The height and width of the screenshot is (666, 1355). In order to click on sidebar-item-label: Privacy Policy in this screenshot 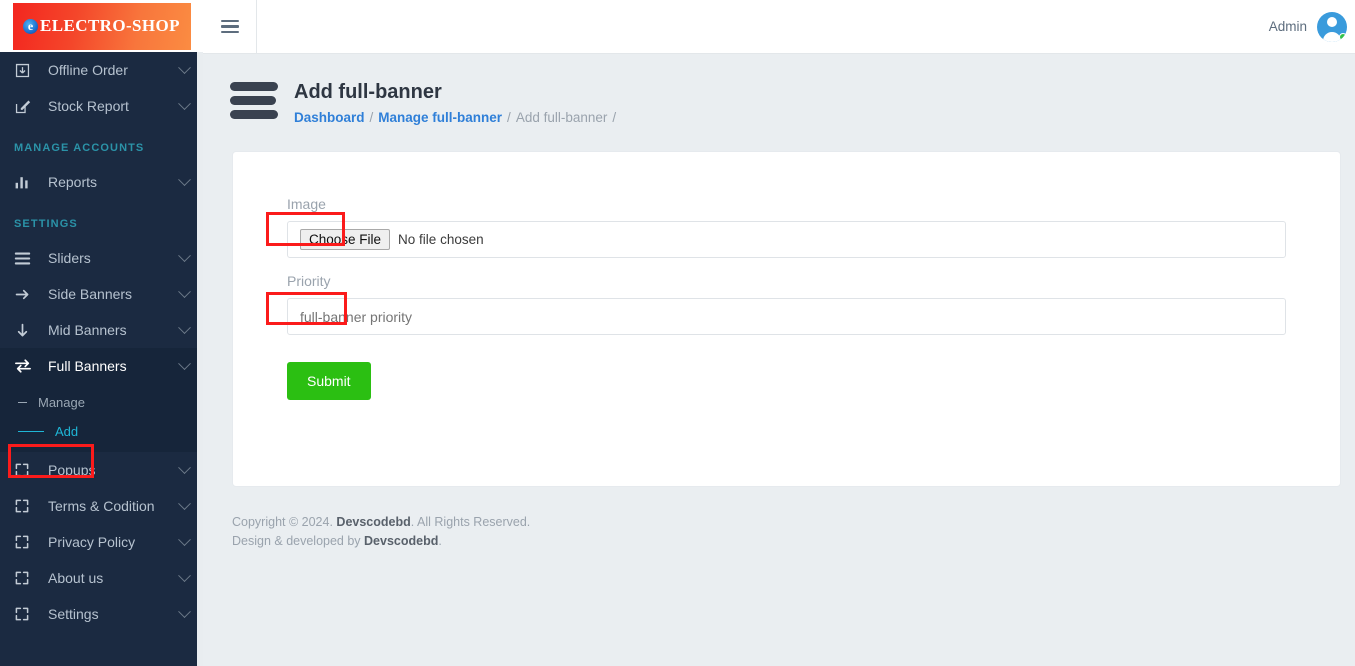, I will do `click(92, 542)`.